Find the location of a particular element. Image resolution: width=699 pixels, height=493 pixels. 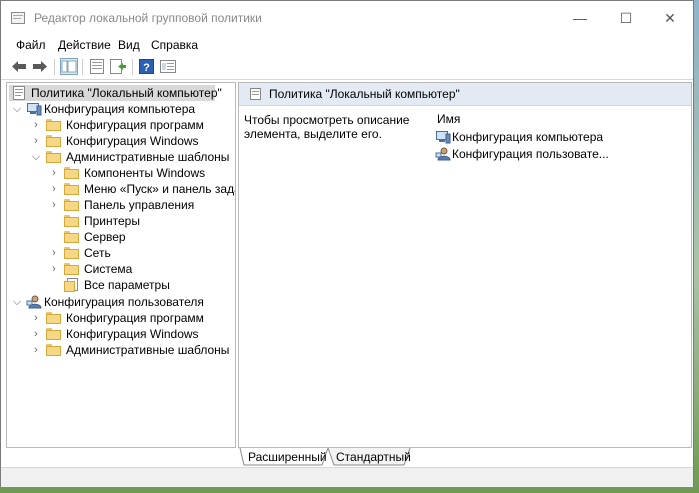

export-list-icon is located at coordinates (118, 66).